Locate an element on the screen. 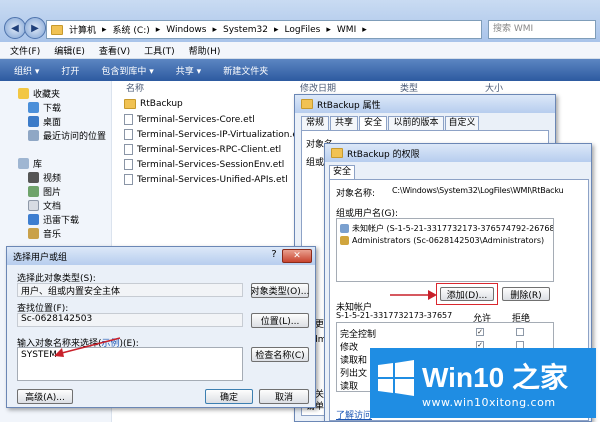  list-item-folder: RtBackup is located at coordinates (153, 104).